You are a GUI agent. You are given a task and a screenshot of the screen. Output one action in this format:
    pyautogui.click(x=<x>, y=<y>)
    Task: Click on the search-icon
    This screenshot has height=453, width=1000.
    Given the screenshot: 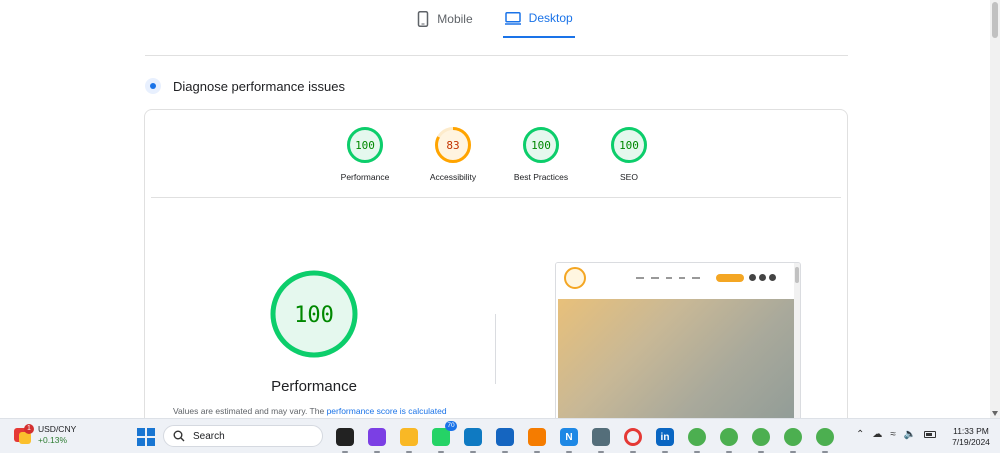 What is the action you would take?
    pyautogui.click(x=179, y=436)
    